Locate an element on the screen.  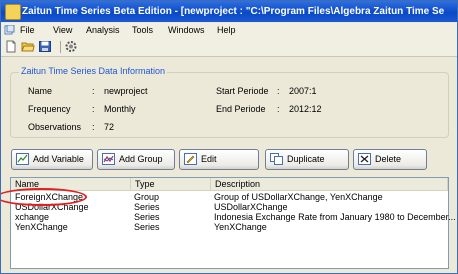
delete-button: Delete is located at coordinates (390, 159).